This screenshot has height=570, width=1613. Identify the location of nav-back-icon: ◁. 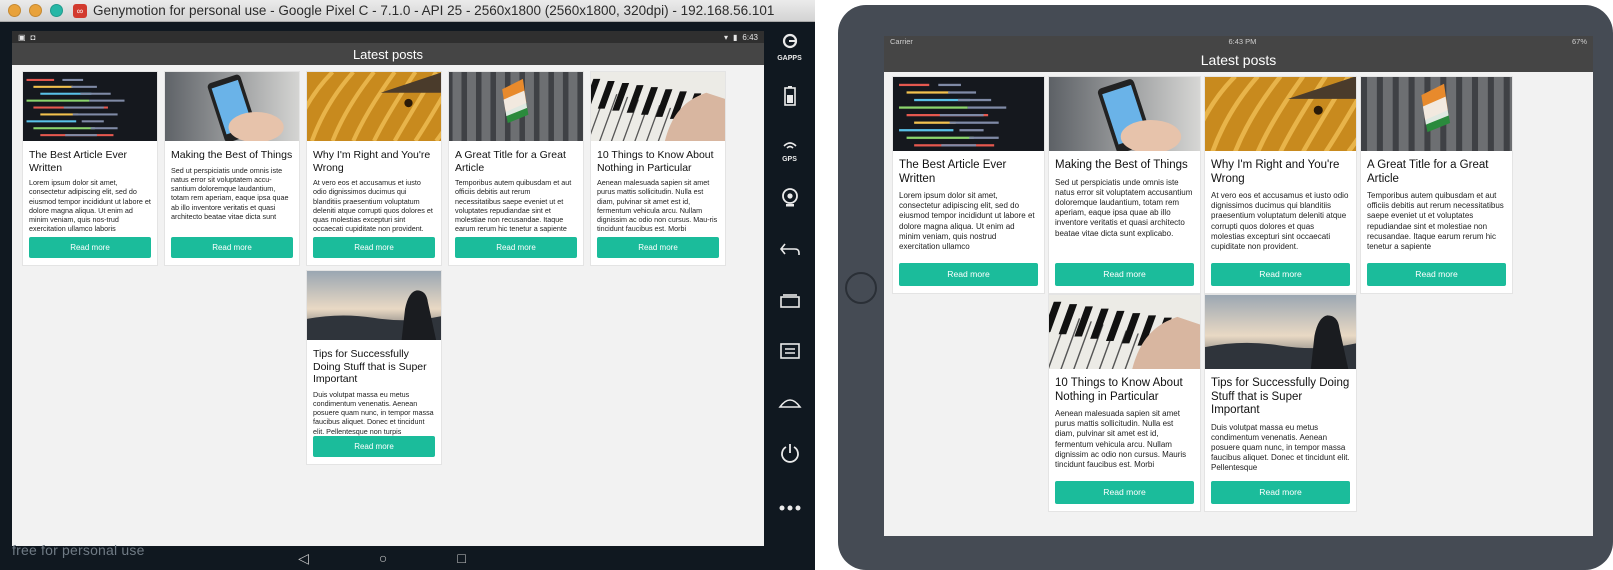
(303, 558).